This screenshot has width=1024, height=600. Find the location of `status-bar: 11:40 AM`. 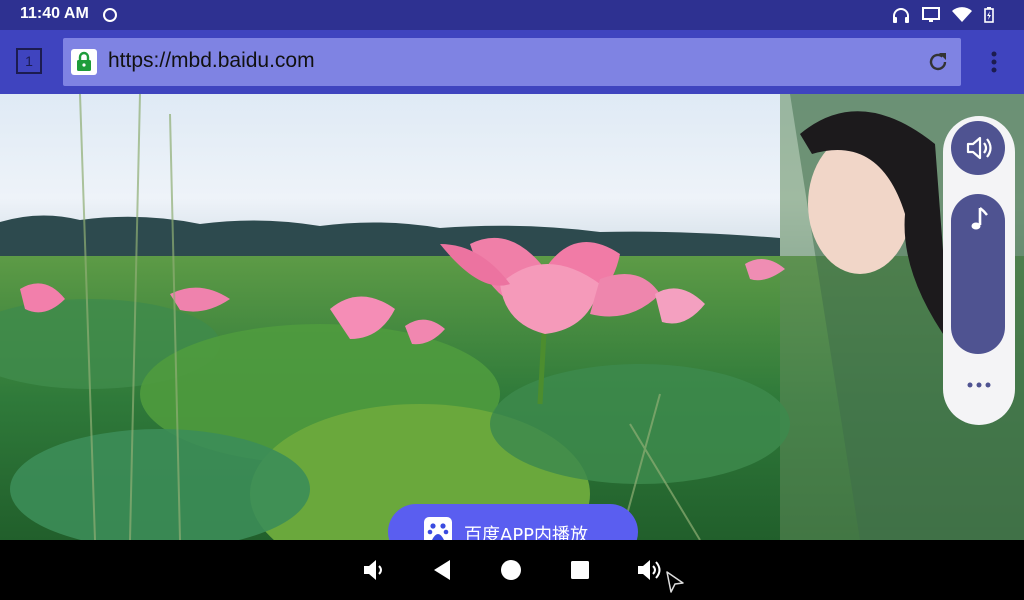

status-bar: 11:40 AM is located at coordinates (512, 15).